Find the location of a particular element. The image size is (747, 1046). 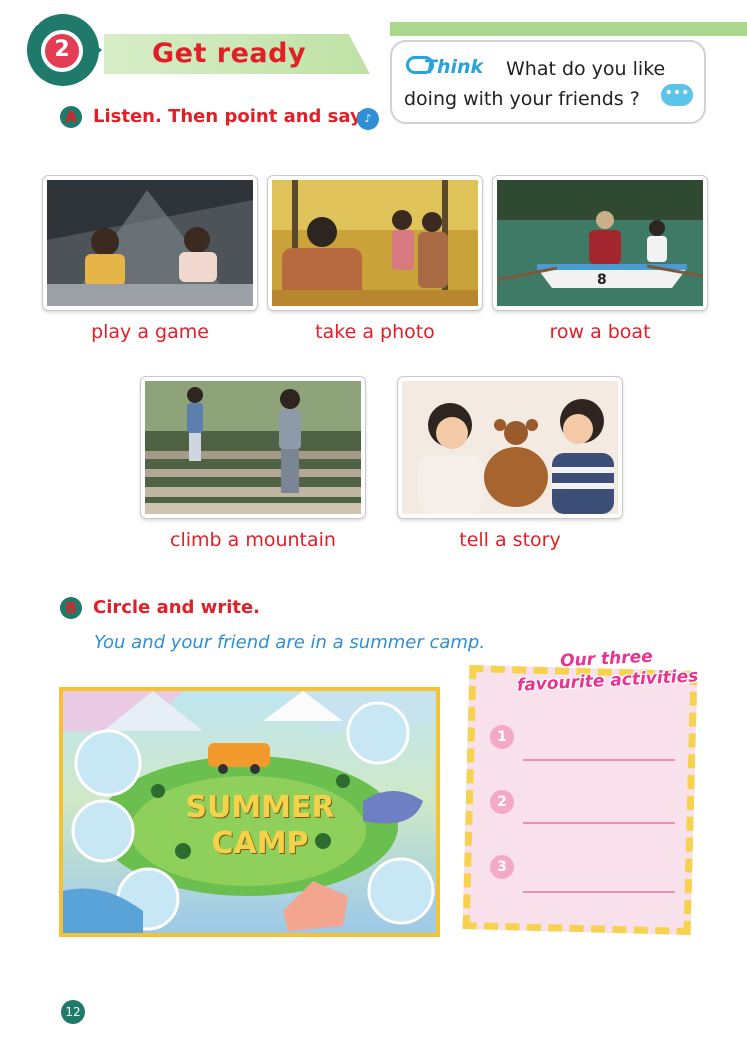

caption-tell-a-story: tell a story is located at coordinates (510, 540).